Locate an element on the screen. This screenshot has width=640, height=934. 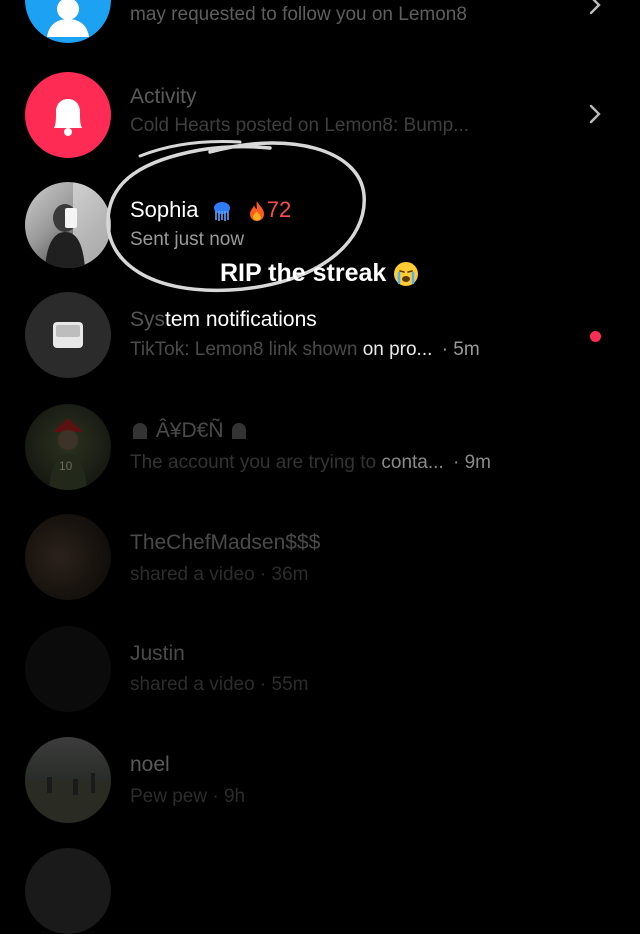
bell-icon is located at coordinates (68, 117).